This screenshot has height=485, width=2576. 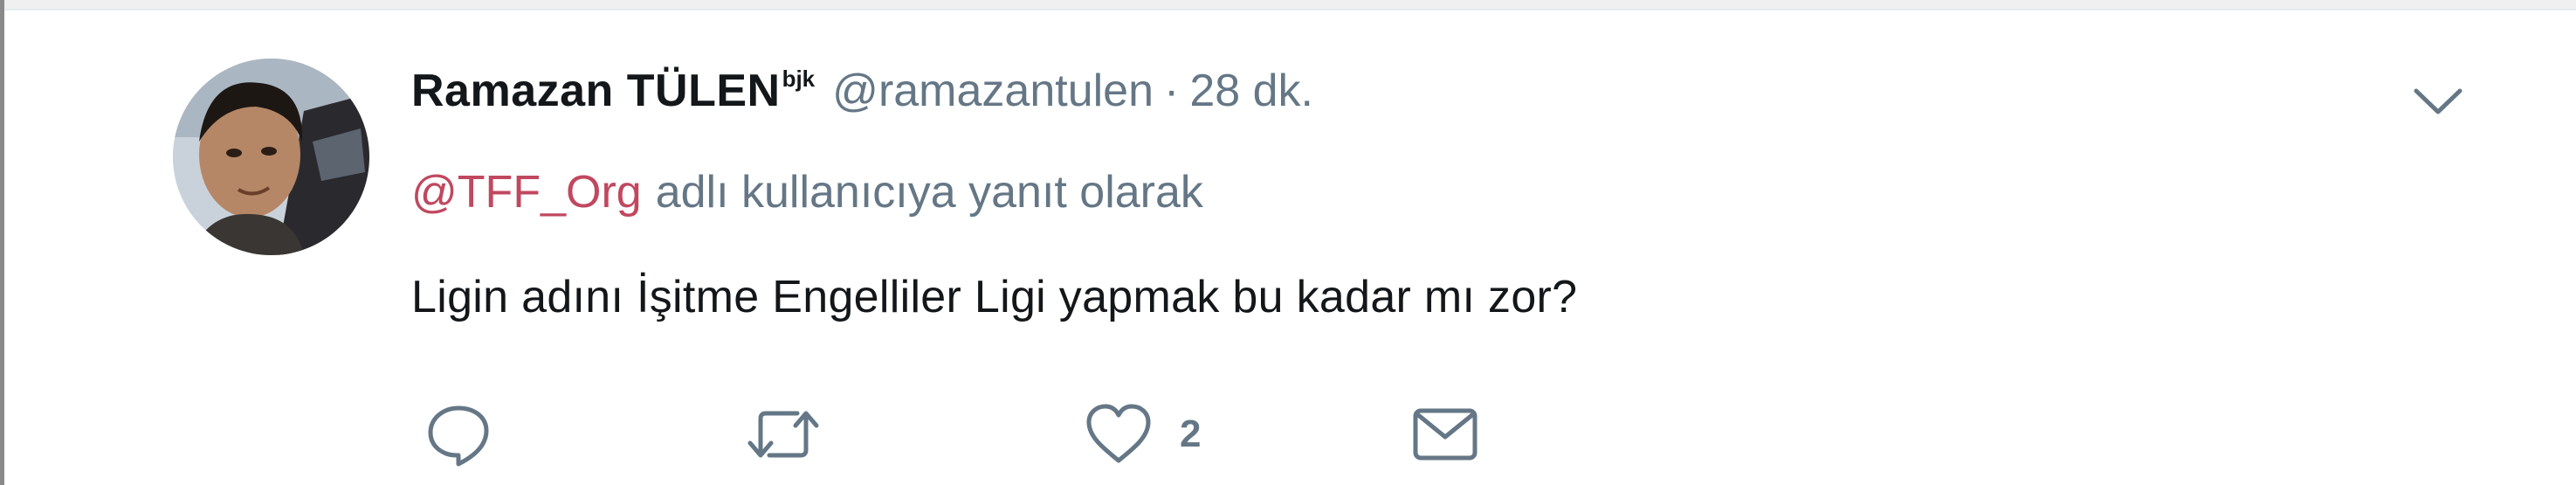 I want to click on retweet-button, so click(x=783, y=434).